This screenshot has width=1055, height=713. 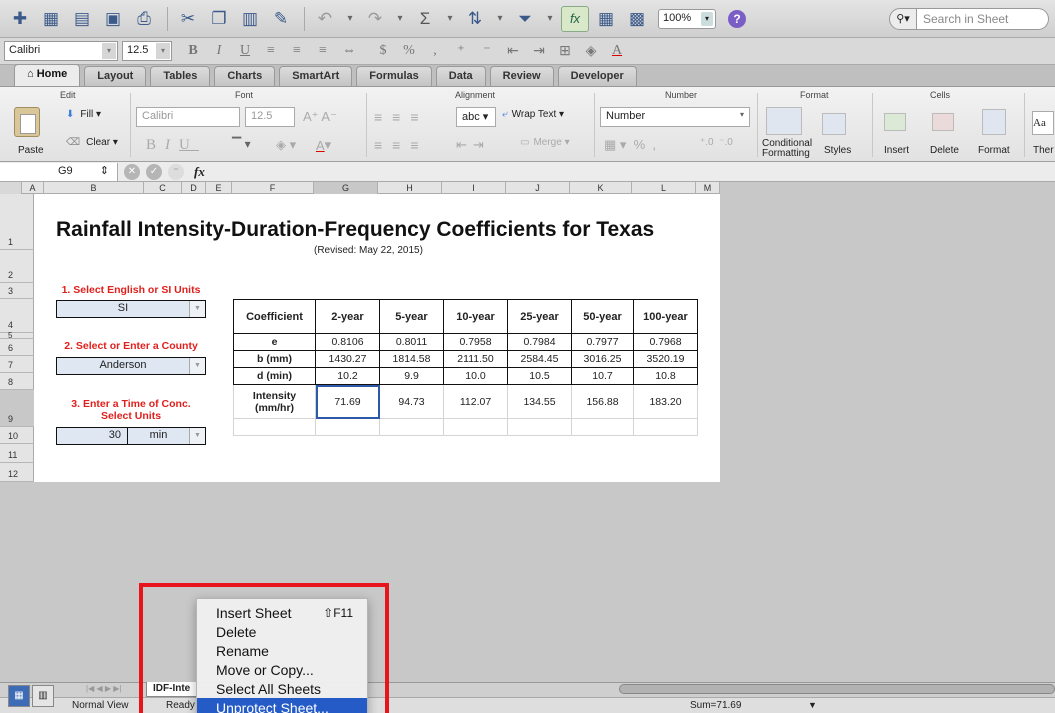 I want to click on tab-formulas: Formulas, so click(x=394, y=76).